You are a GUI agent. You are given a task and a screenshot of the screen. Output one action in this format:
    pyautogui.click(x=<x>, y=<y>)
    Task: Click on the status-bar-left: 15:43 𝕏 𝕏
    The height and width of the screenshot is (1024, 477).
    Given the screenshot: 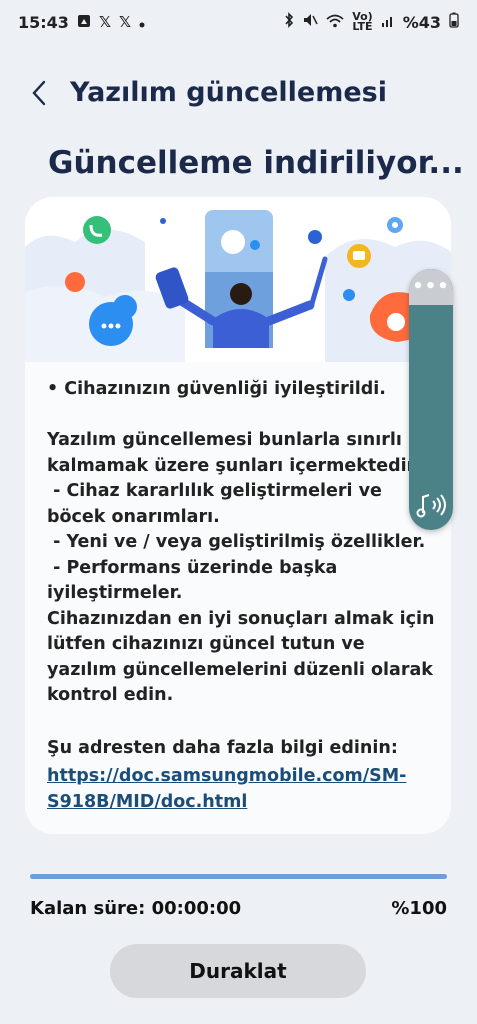 What is the action you would take?
    pyautogui.click(x=81, y=22)
    